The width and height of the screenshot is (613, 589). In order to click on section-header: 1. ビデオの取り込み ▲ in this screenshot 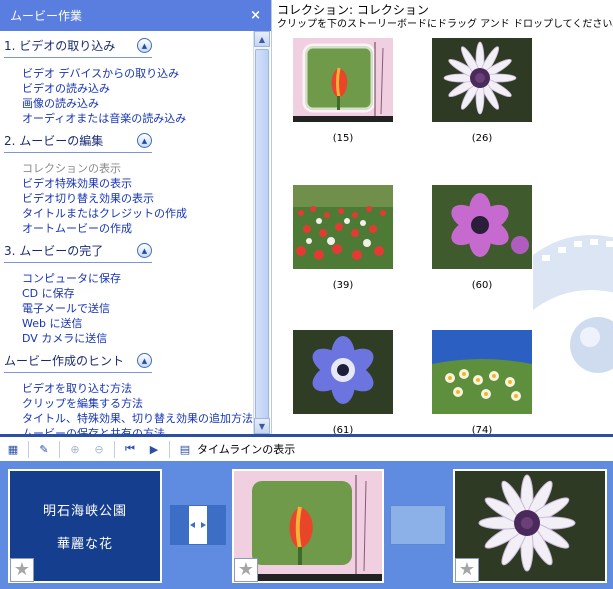, I will do `click(78, 47)`.